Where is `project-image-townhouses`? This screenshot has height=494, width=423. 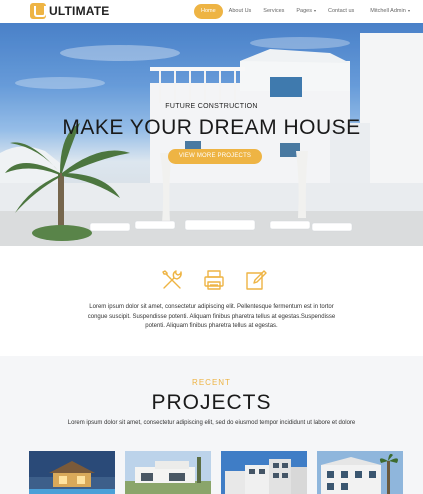
project-image-townhouses is located at coordinates (264, 472).